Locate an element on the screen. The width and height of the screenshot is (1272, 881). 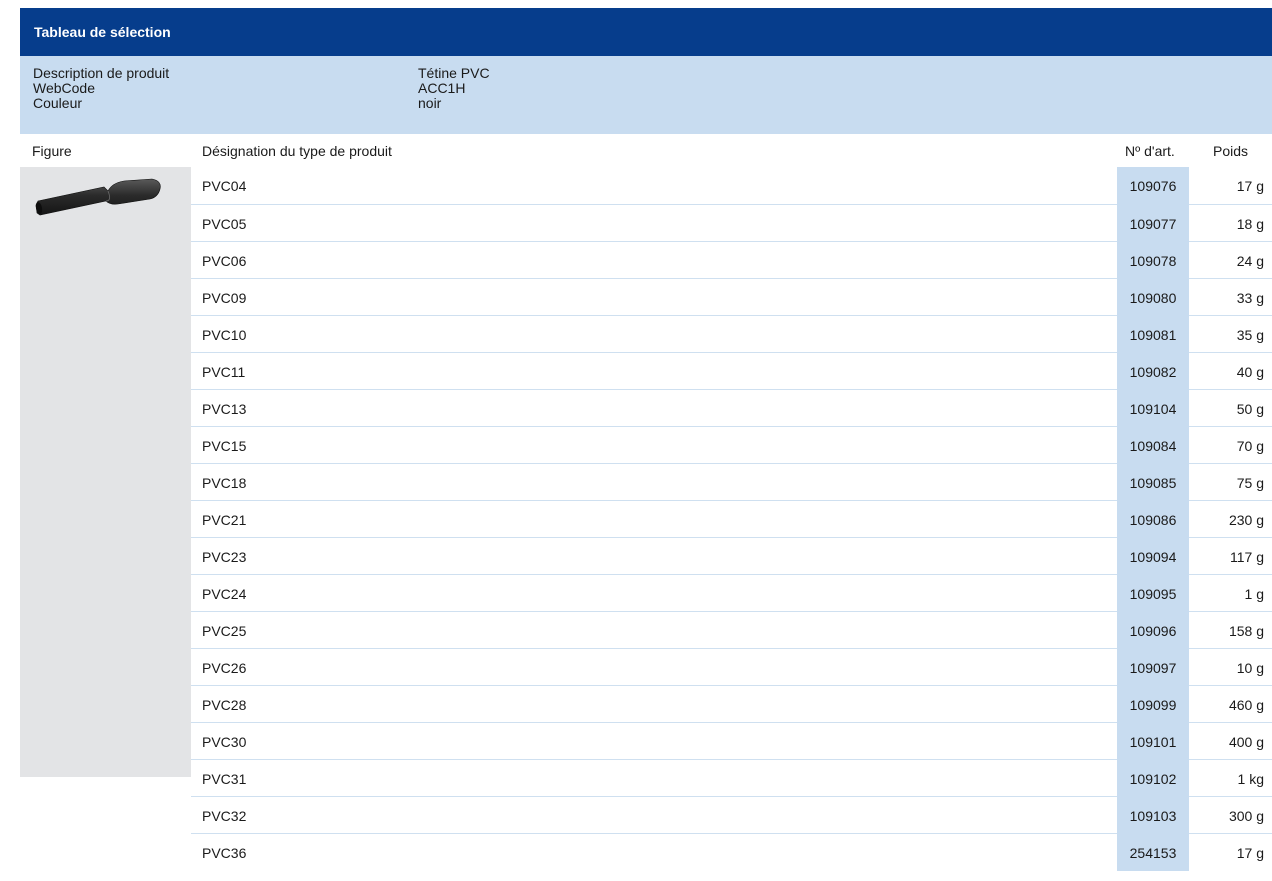
column-header-article: Nº d'art. is located at coordinates (1150, 151).